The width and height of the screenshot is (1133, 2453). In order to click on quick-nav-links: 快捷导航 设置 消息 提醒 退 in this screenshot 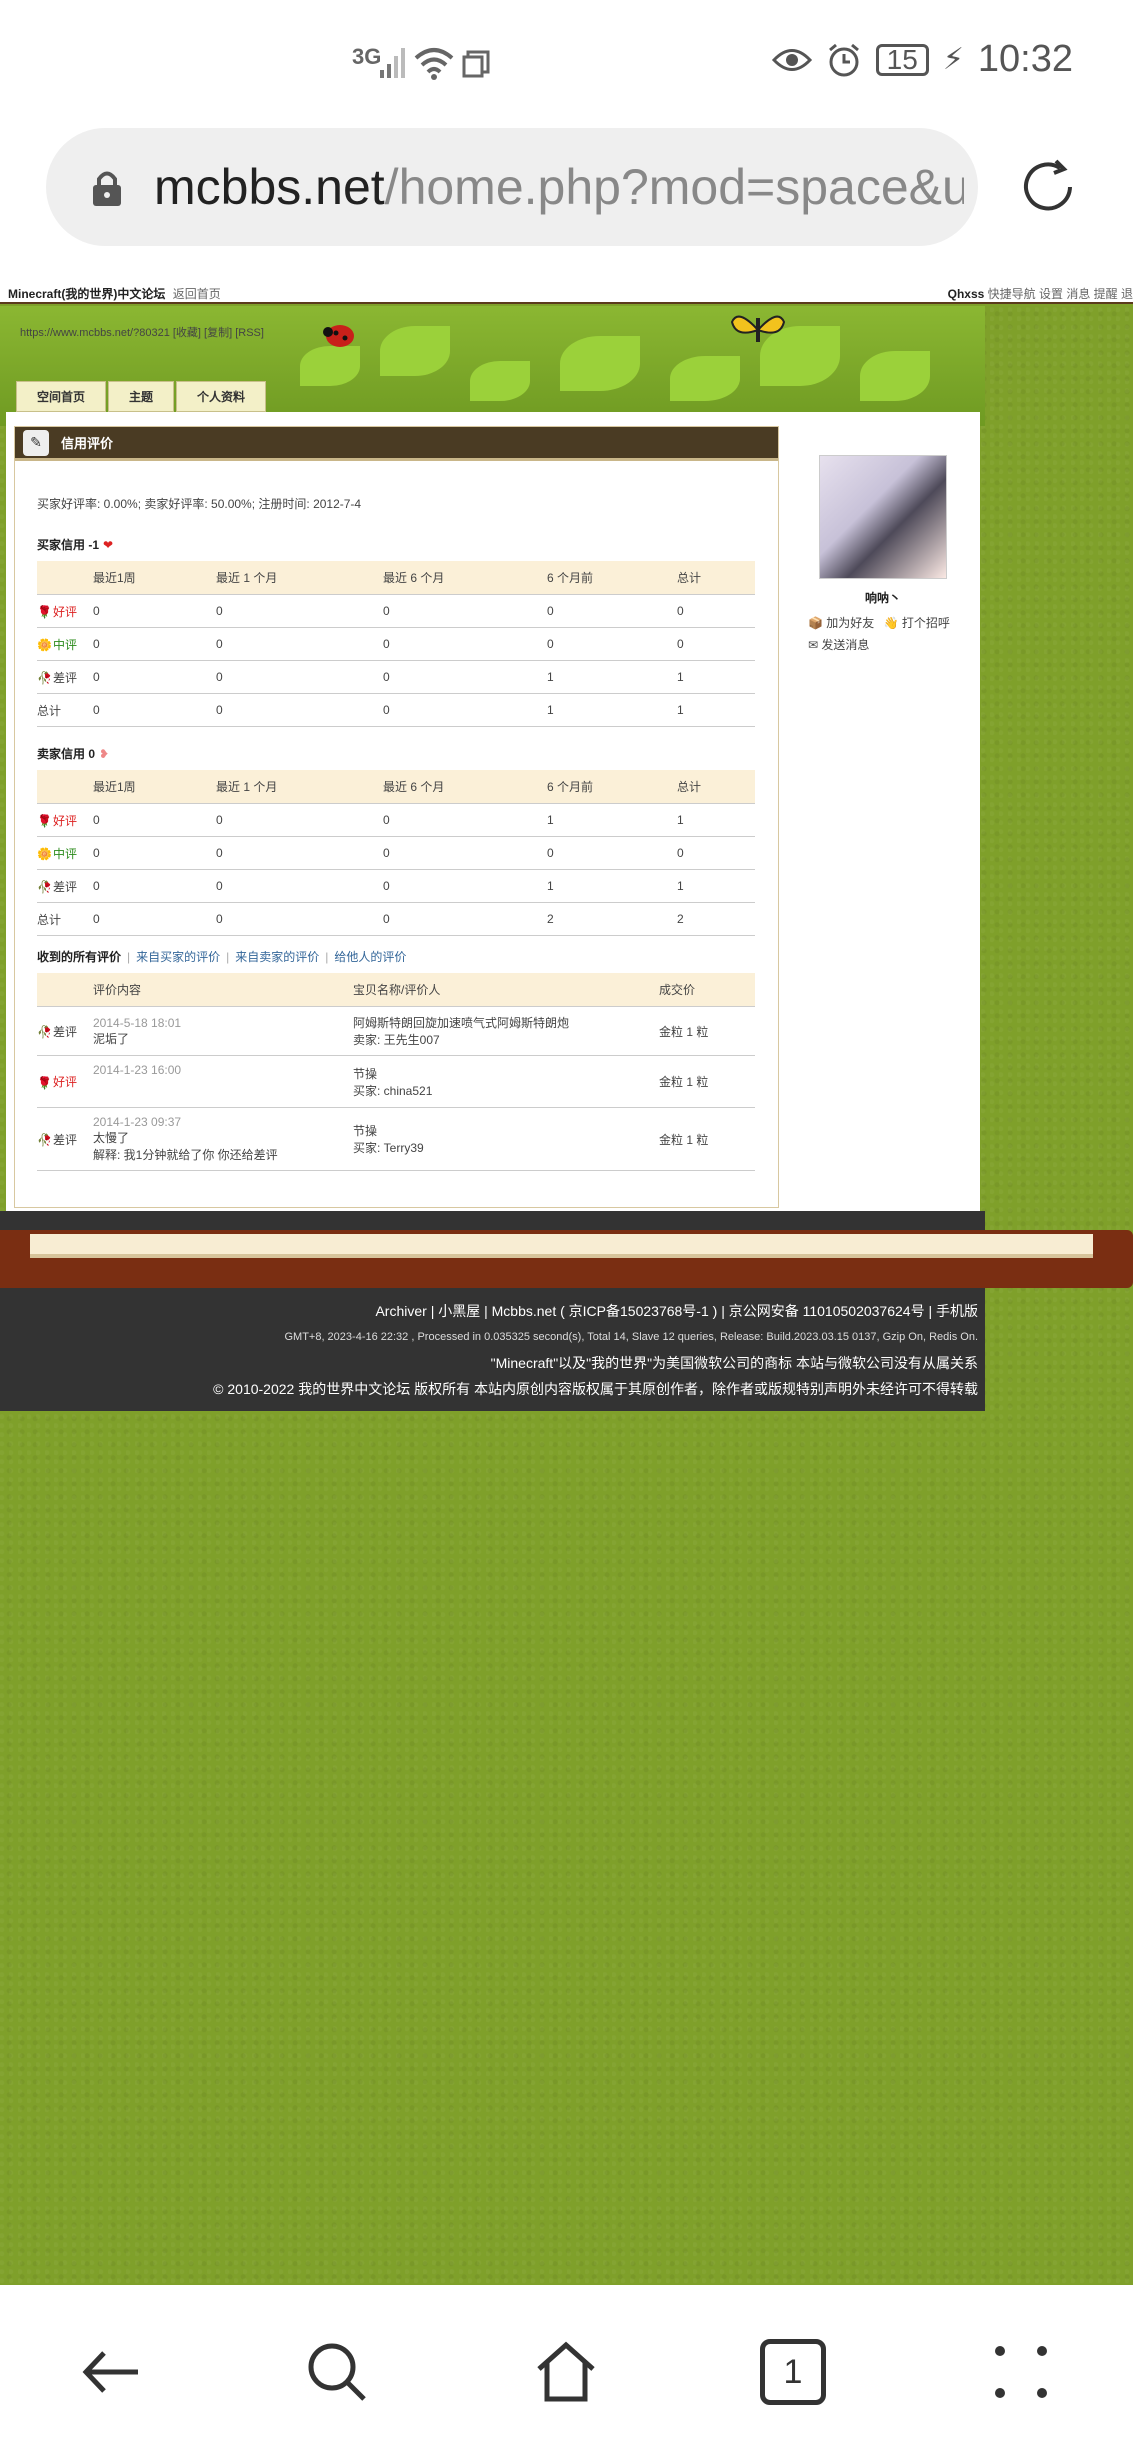, I will do `click(1060, 294)`.